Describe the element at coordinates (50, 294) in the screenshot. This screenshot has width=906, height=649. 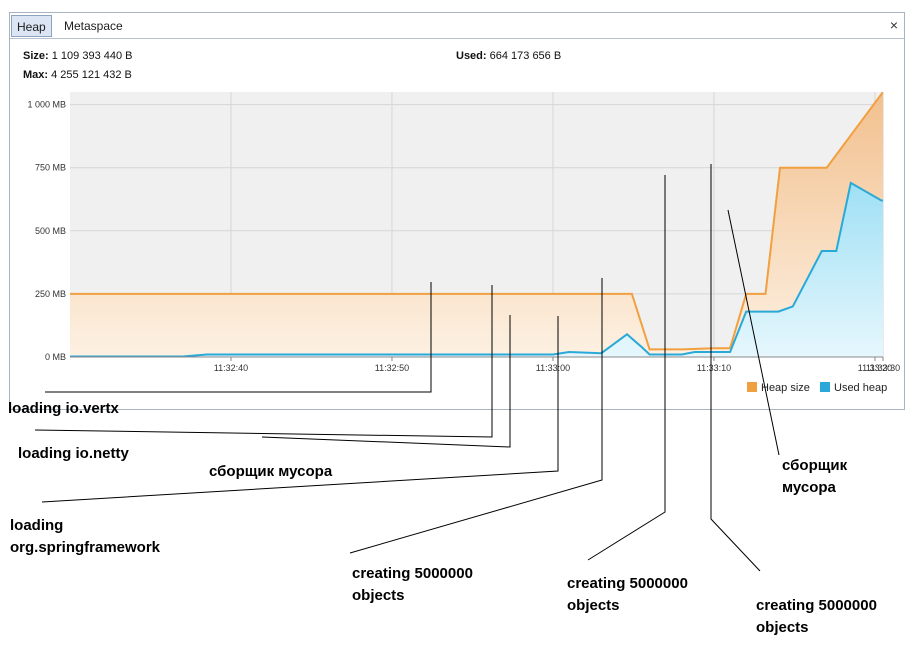
I see `y-tick-label: 250 MB` at that location.